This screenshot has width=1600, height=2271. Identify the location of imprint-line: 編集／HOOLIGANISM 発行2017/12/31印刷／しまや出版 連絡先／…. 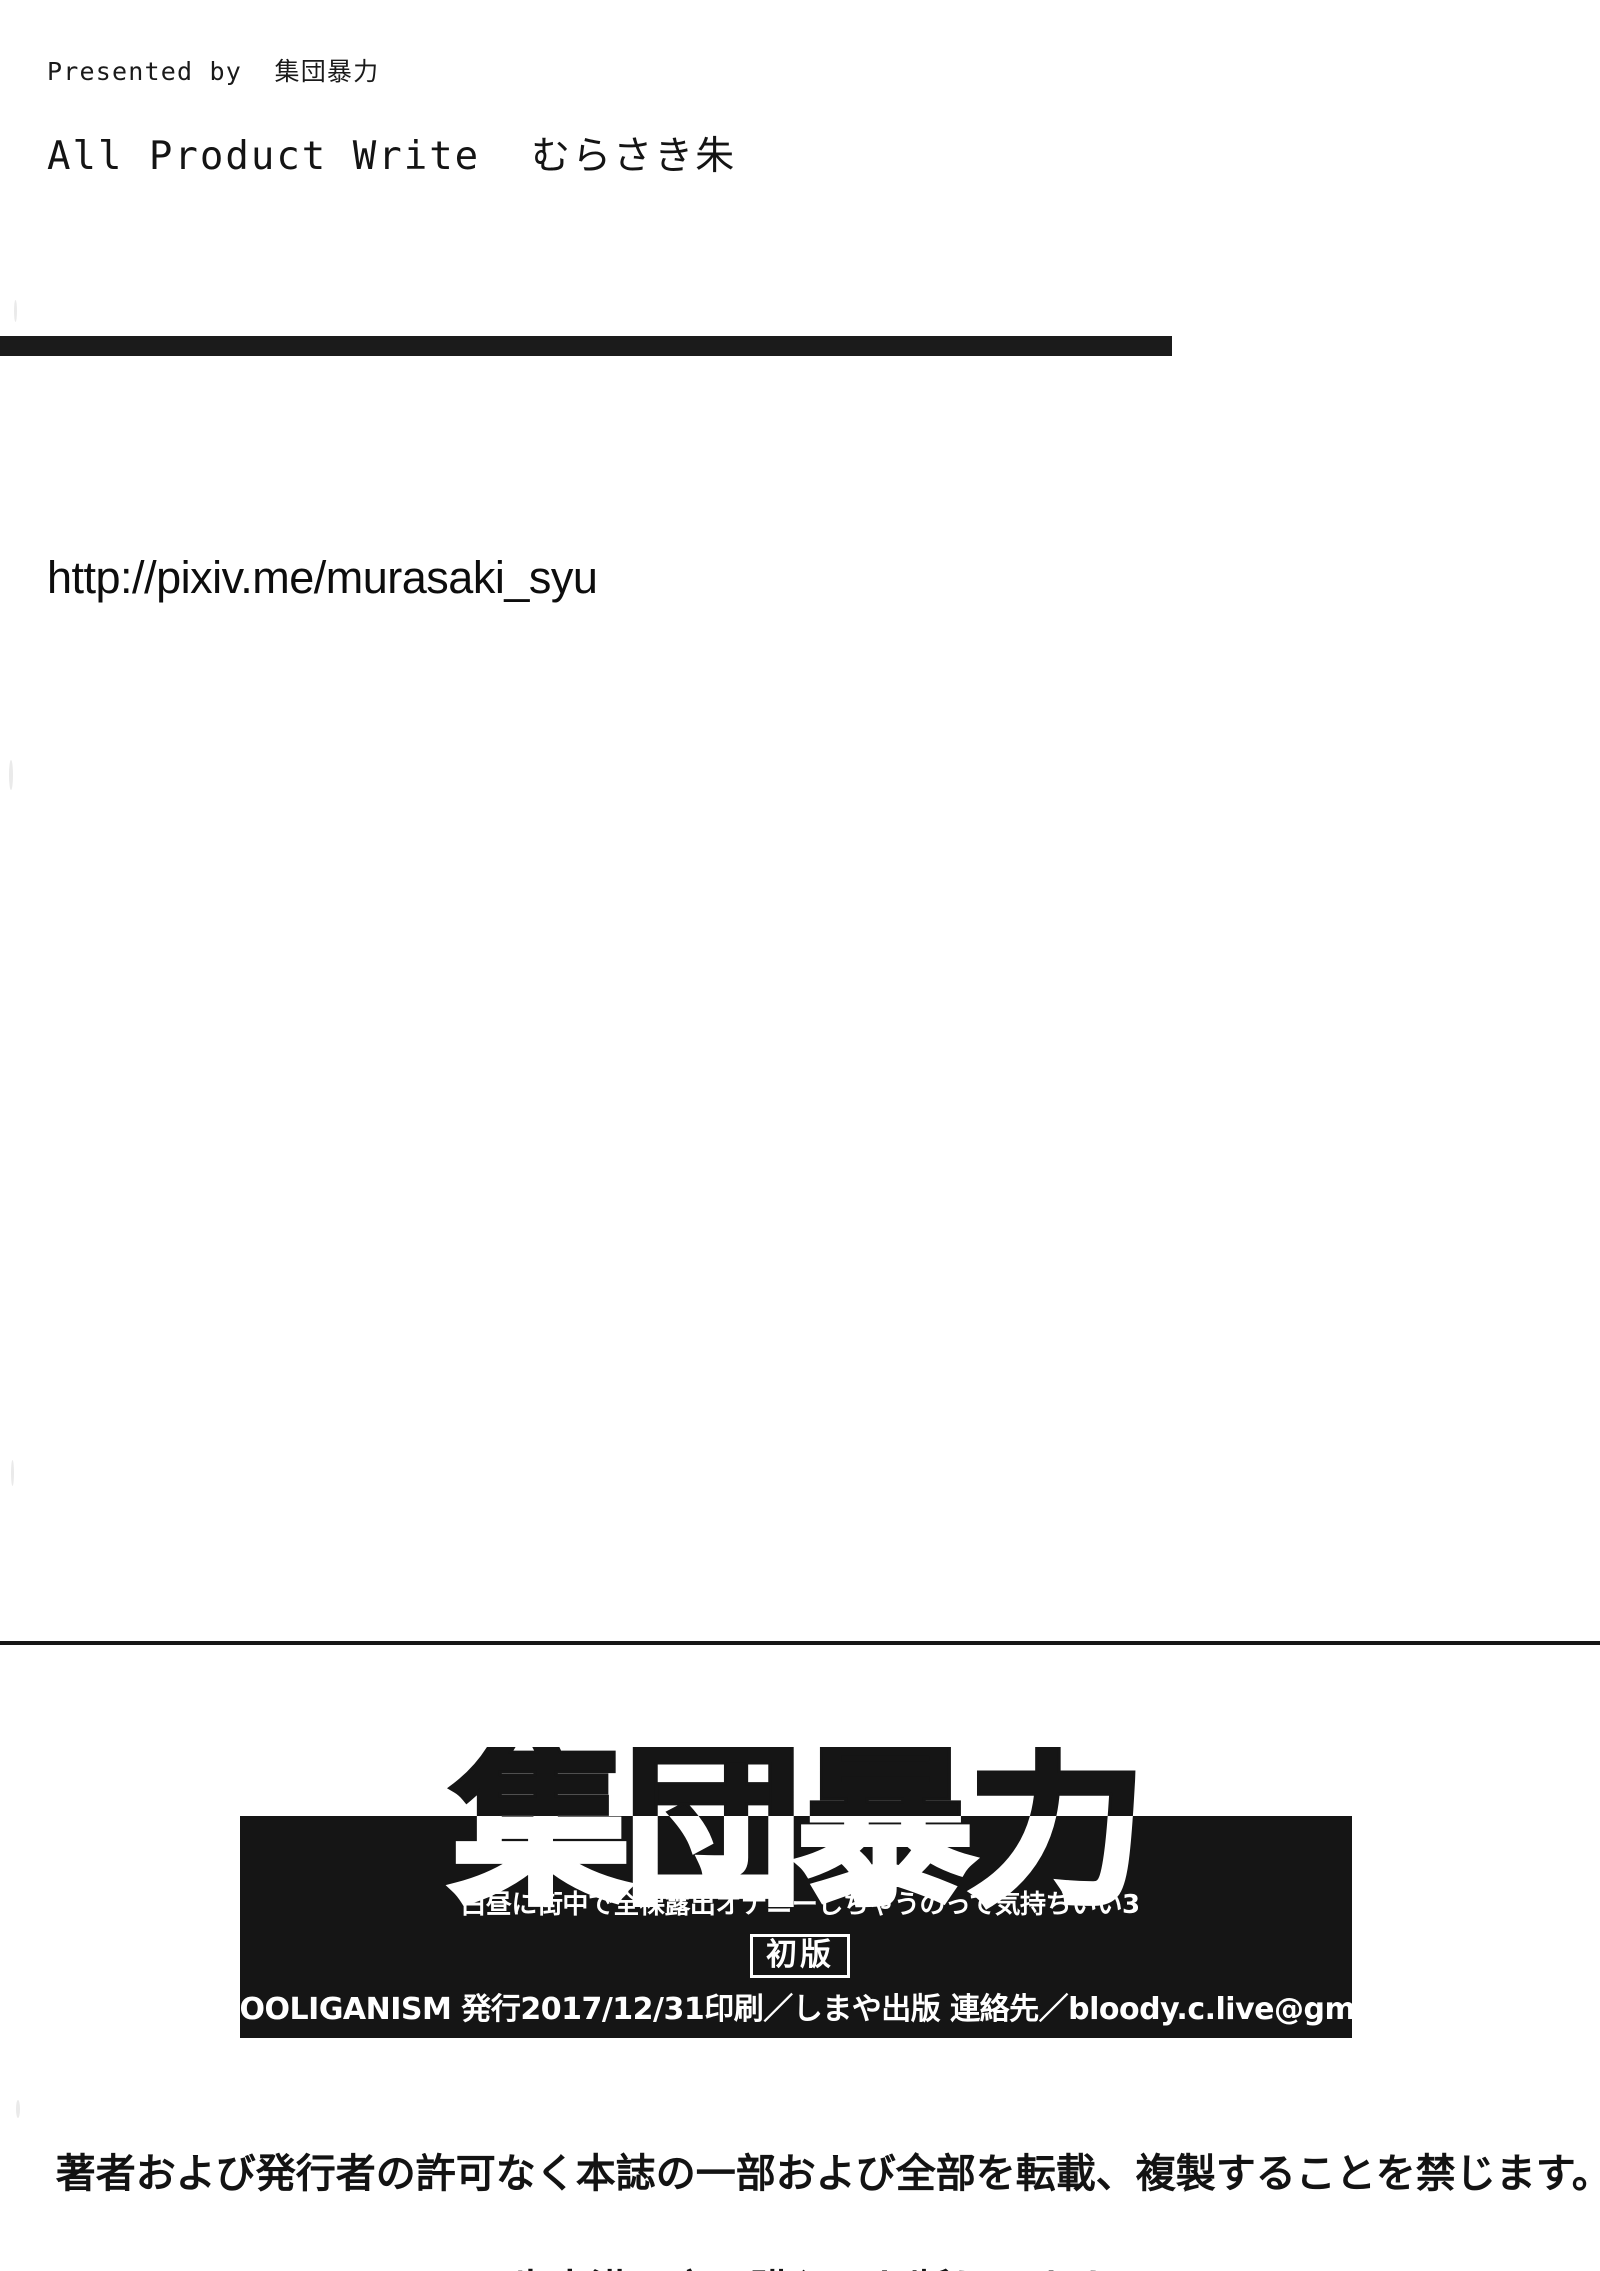
(800, 2009).